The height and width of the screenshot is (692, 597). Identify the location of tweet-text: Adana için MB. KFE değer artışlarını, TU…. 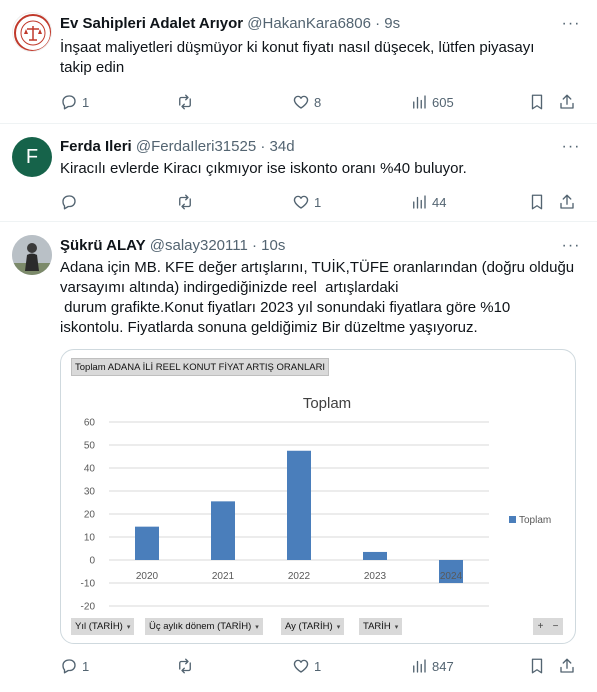
(321, 298).